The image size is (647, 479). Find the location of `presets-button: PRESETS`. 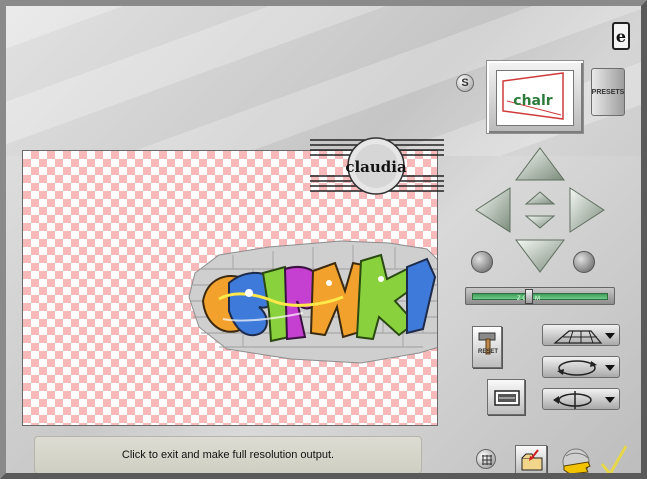

presets-button: PRESETS is located at coordinates (608, 92).